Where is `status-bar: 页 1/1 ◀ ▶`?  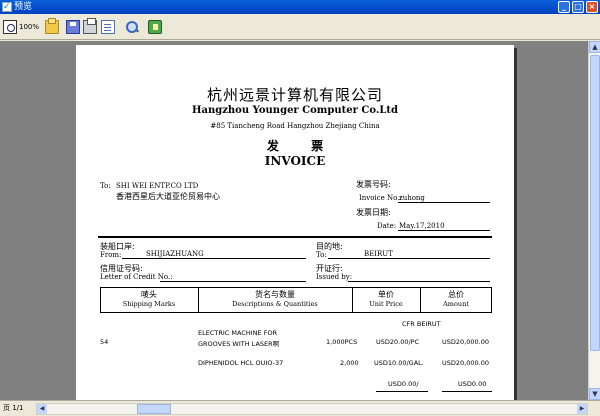 status-bar: 页 1/1 ◀ ▶ is located at coordinates (300, 408).